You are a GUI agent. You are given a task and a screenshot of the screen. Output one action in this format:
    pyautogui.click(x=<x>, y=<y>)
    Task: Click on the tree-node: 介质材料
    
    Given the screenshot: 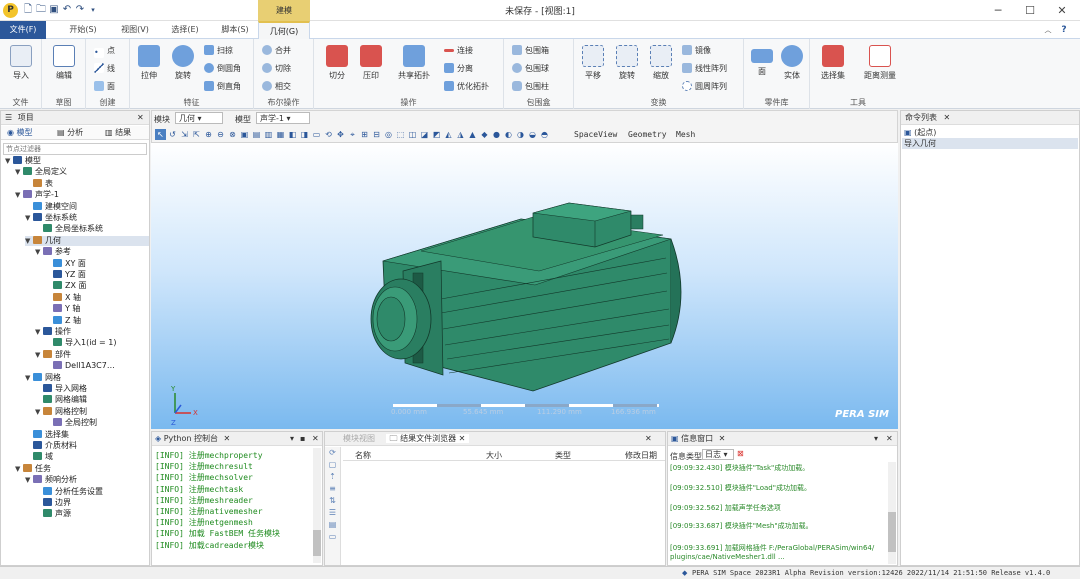 What is the action you would take?
    pyautogui.click(x=51, y=446)
    